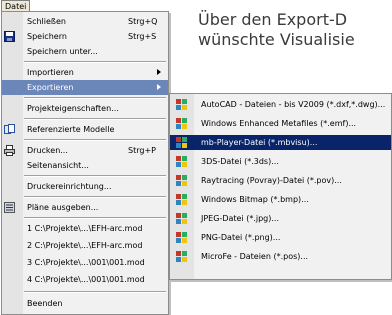 Image resolution: width=392 pixels, height=315 pixels. Describe the element at coordinates (85, 245) in the screenshot. I see `menu-item-recent-file-2: 2 C:\Projekte\...\EFH-arc.mod` at that location.